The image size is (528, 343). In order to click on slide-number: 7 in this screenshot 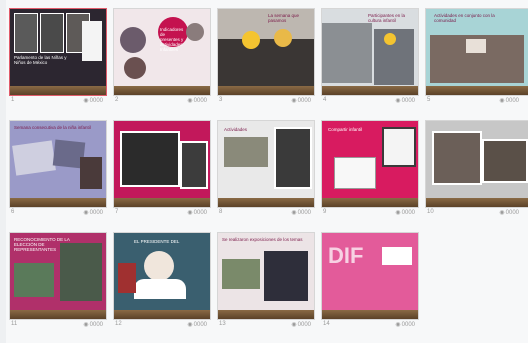, I will do `click(117, 212)`.